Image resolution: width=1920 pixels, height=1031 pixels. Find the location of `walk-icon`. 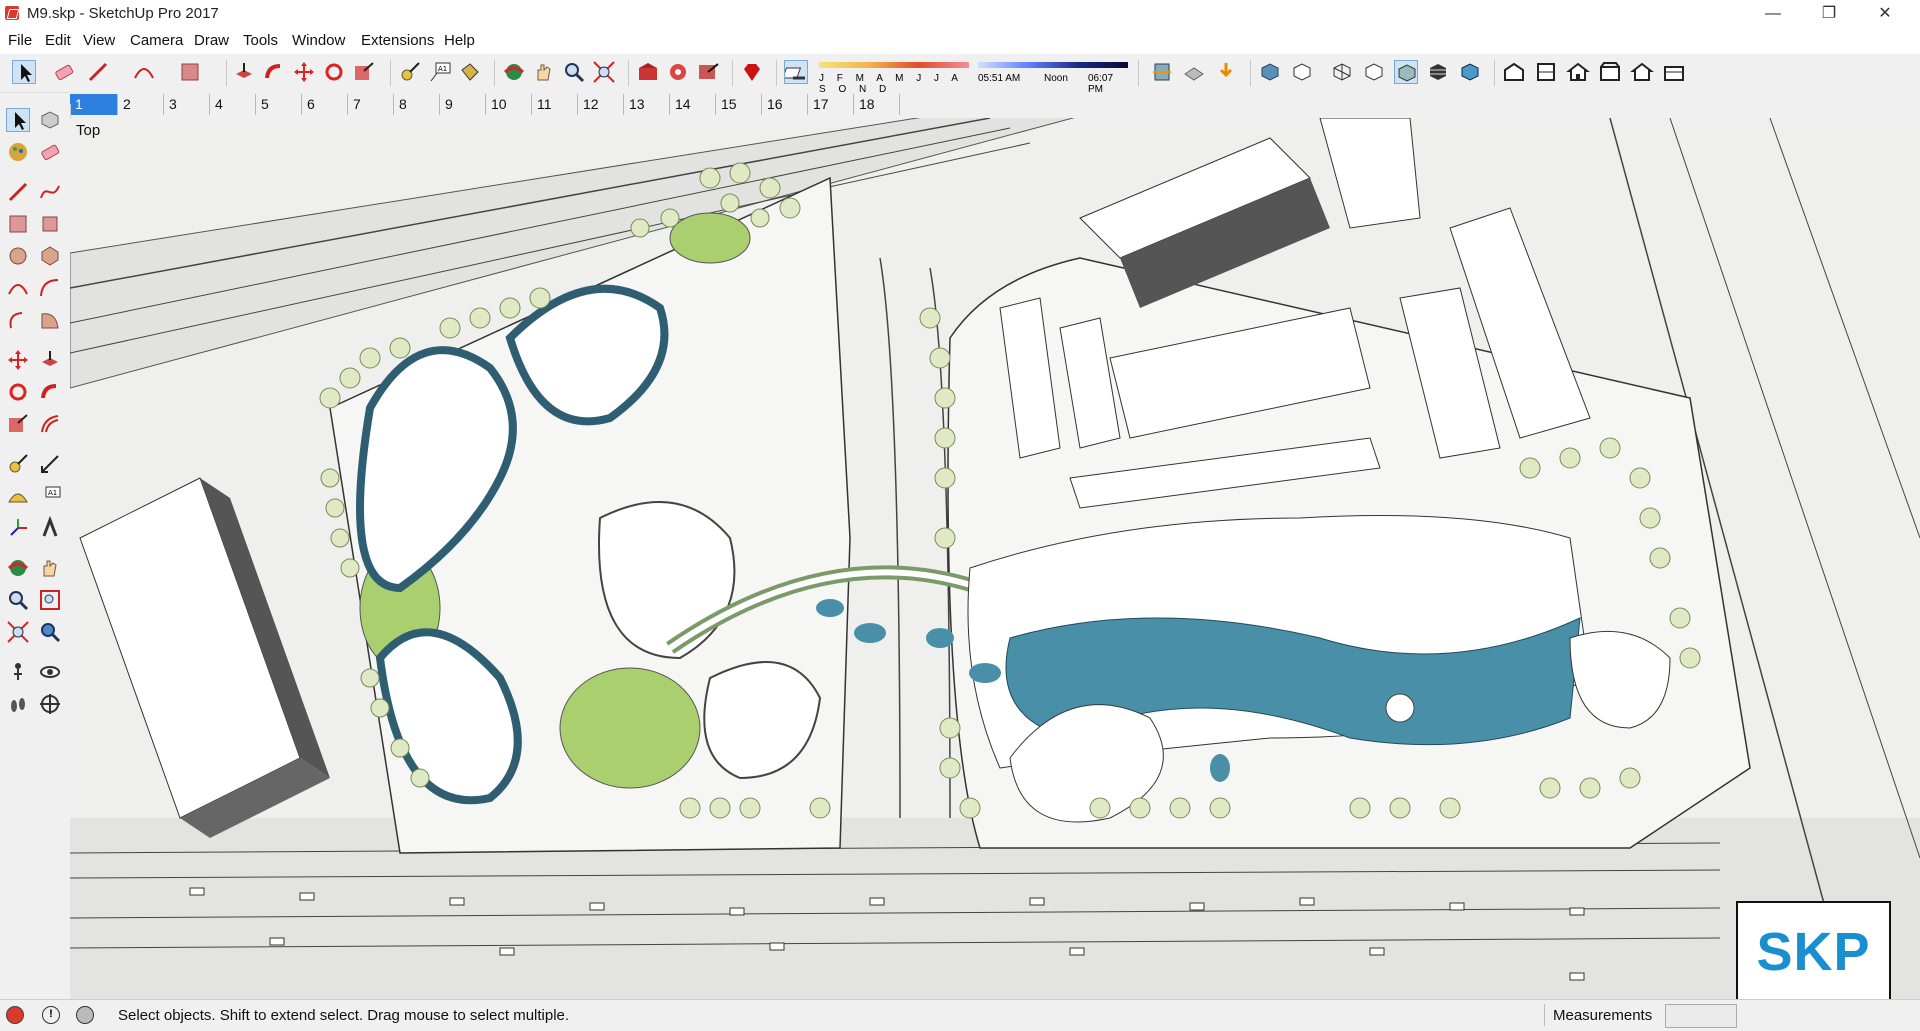

walk-icon is located at coordinates (18, 704).